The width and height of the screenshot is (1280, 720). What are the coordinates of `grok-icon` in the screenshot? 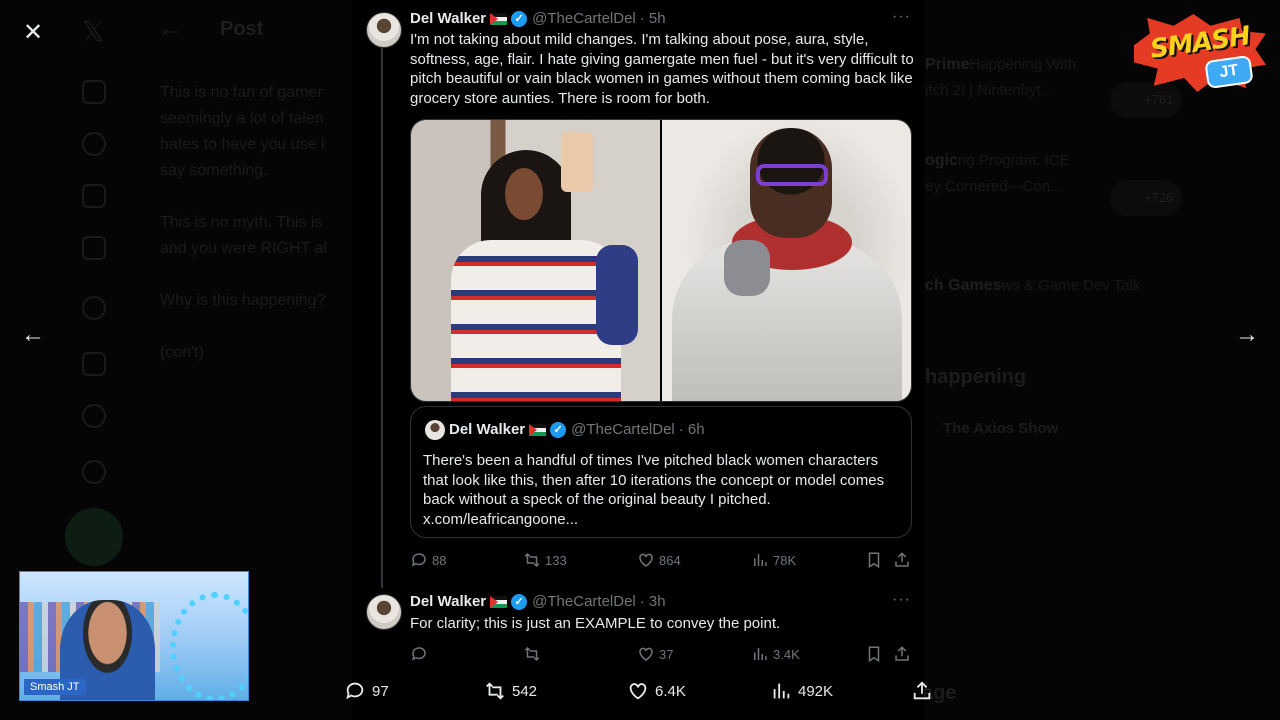 It's located at (94, 196).